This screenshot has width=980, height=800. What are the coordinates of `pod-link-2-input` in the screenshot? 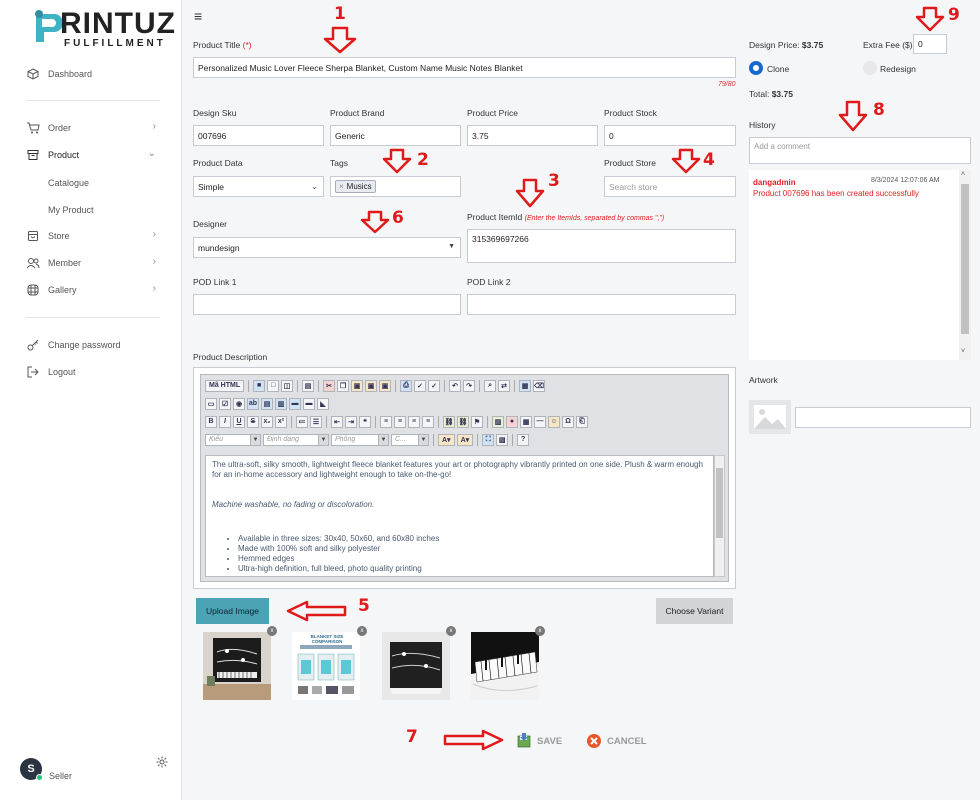 It's located at (601, 304).